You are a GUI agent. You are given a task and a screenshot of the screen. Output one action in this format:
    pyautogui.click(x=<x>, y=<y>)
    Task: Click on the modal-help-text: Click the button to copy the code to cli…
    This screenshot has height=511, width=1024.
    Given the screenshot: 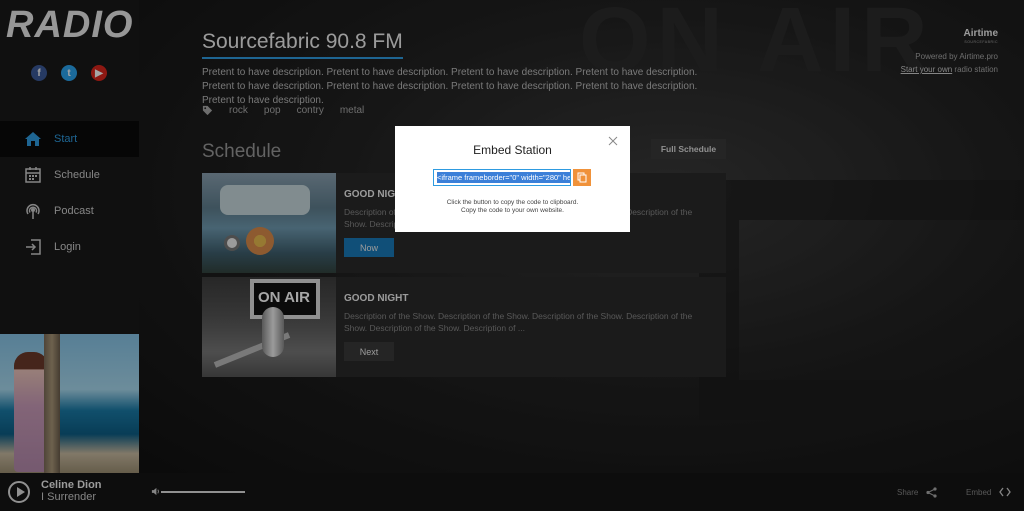 What is the action you would take?
    pyautogui.click(x=512, y=207)
    